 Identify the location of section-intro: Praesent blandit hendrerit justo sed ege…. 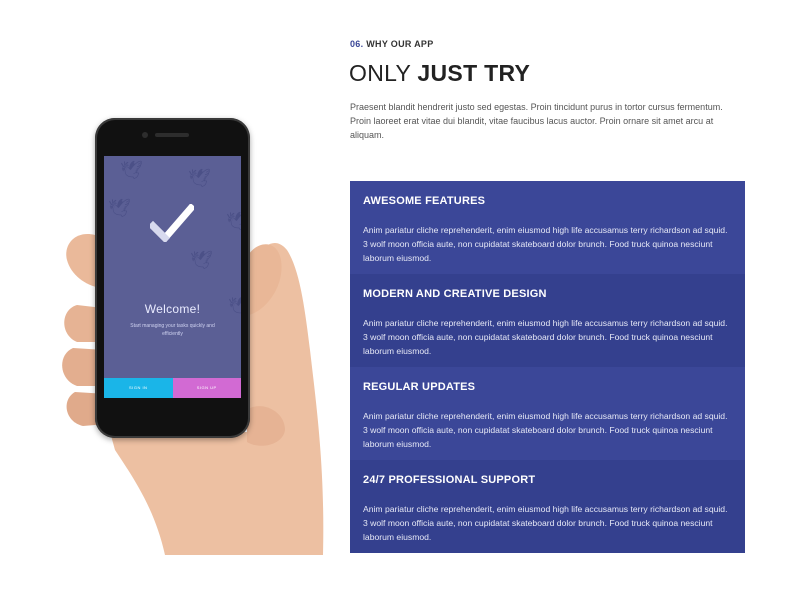
(536, 121).